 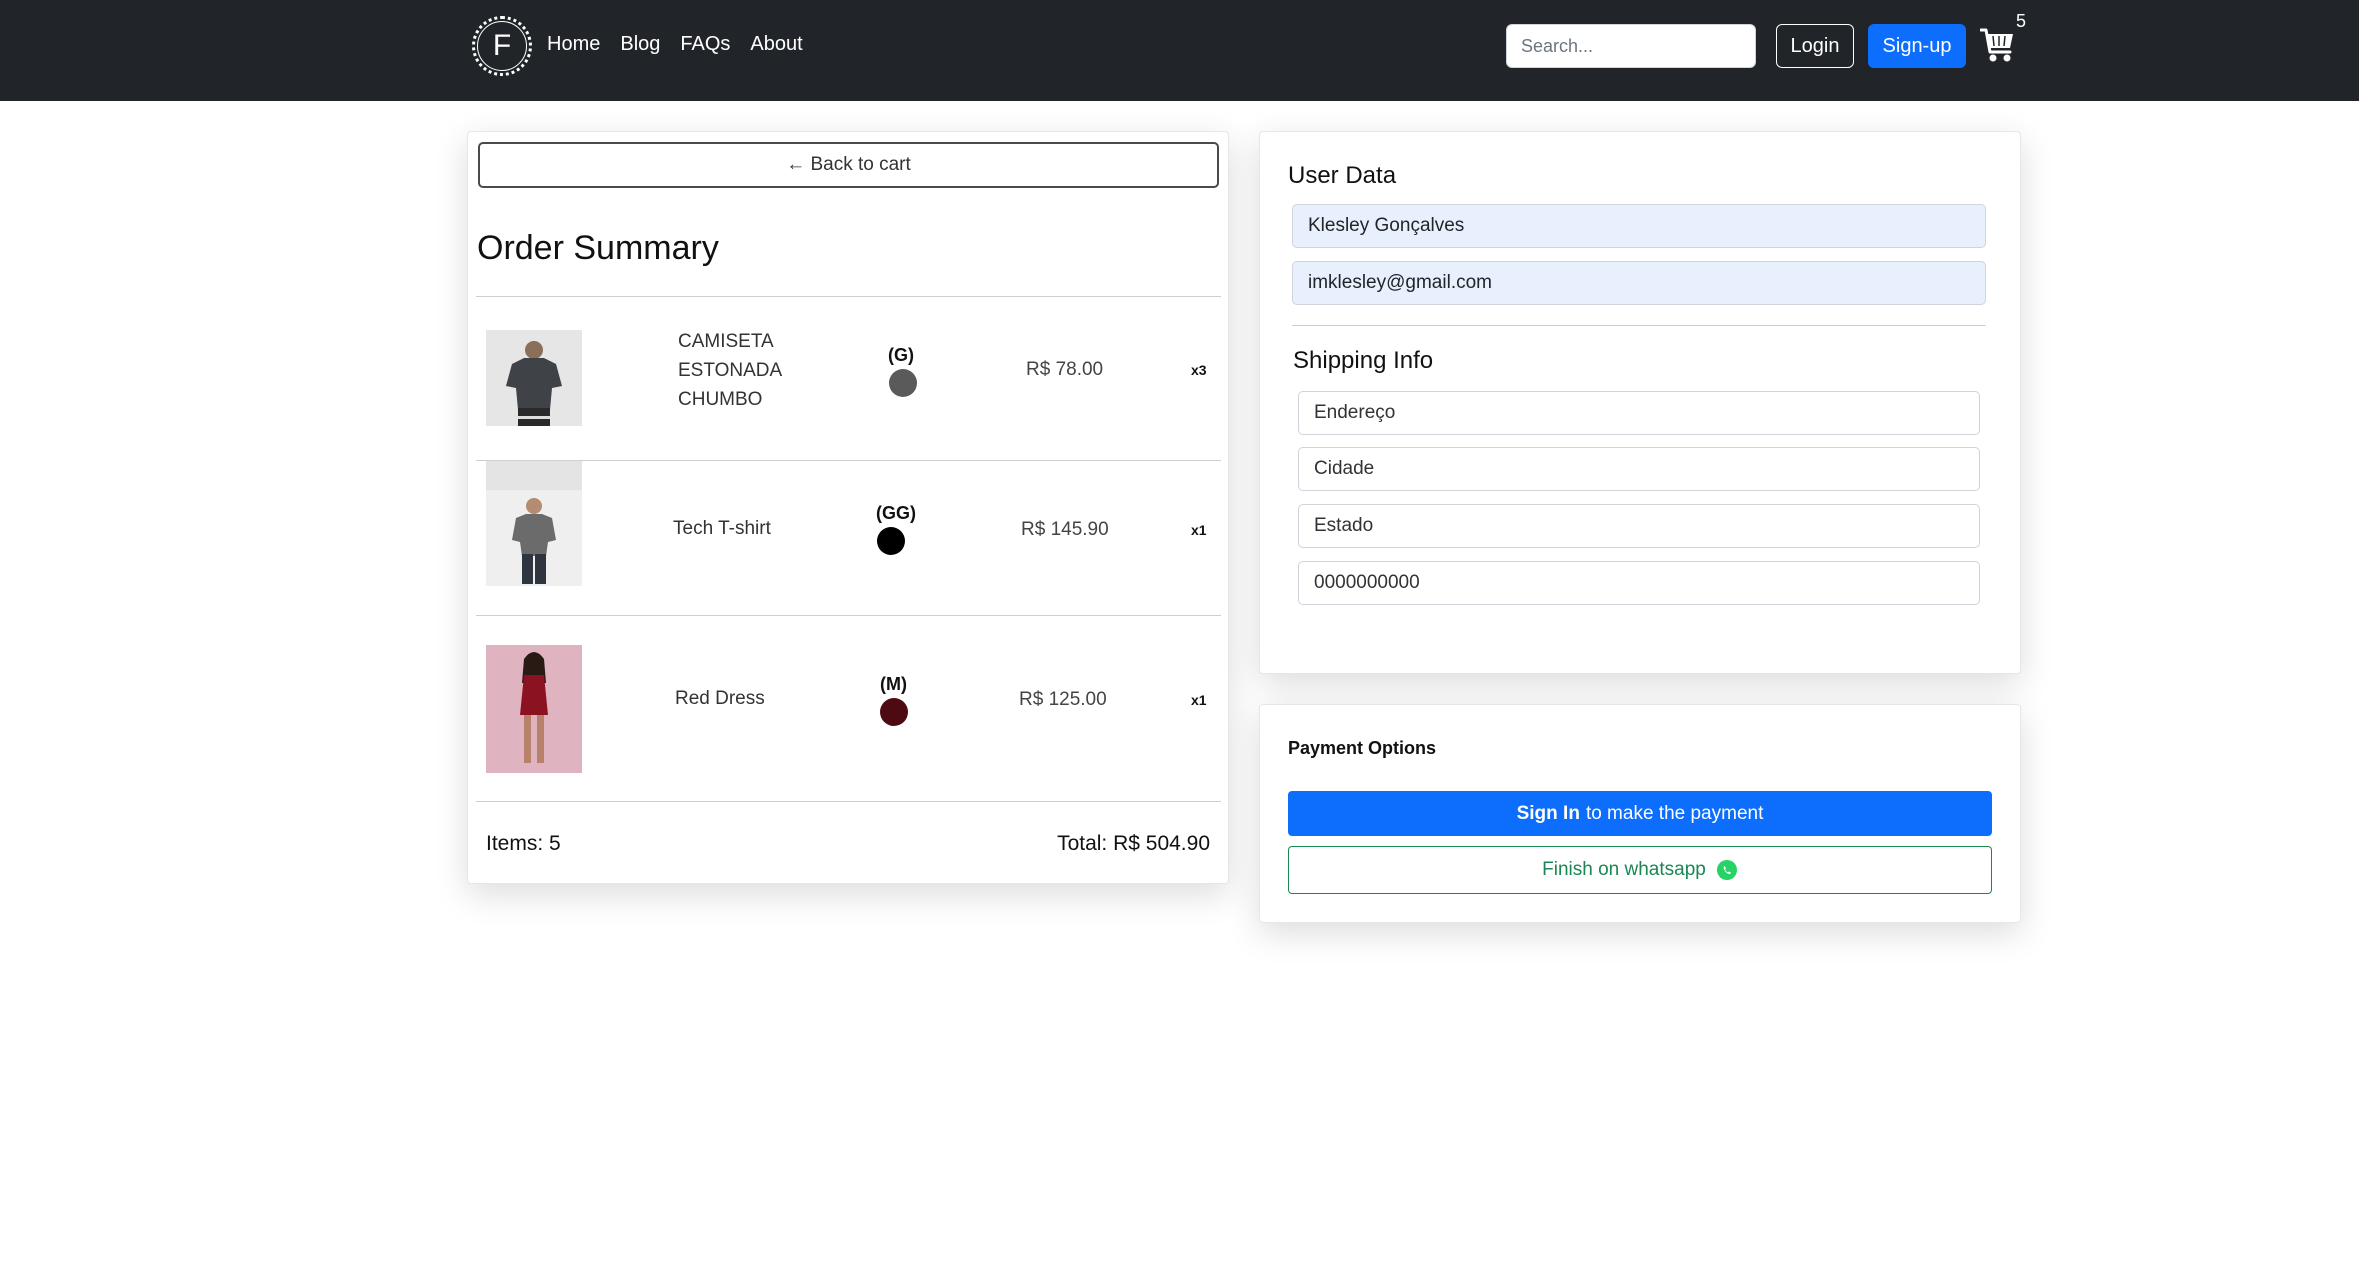 I want to click on nav-link-about: About, so click(x=776, y=44).